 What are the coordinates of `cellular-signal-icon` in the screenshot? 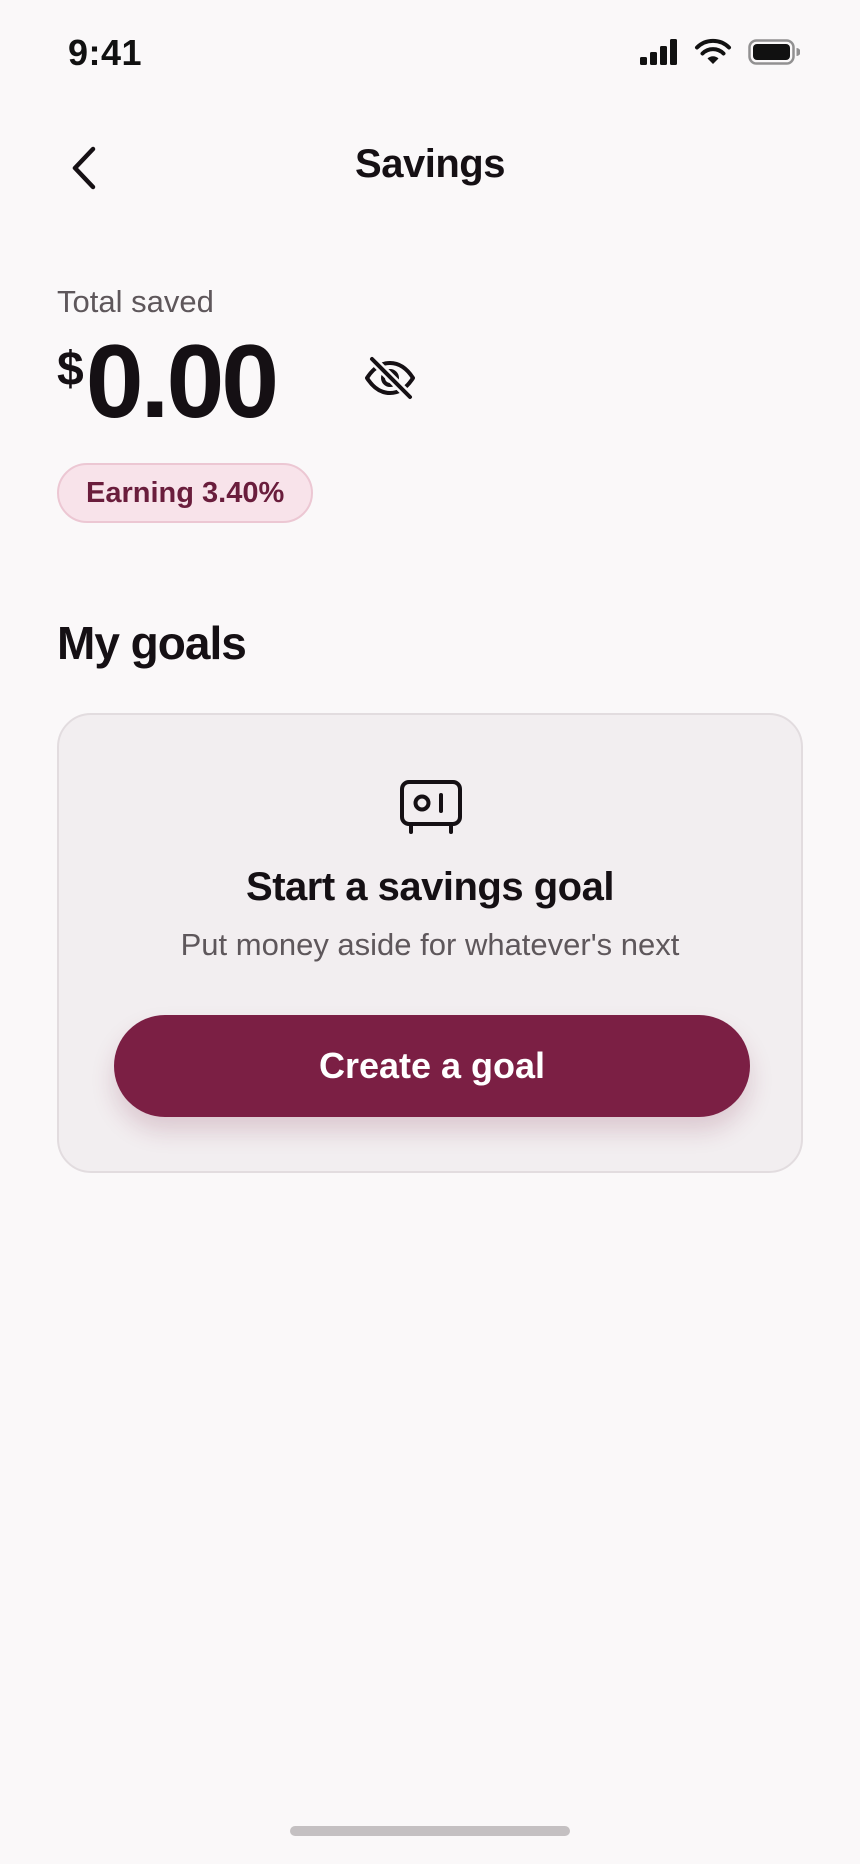 It's located at (658, 52).